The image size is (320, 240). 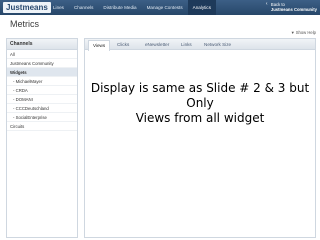 What do you see at coordinates (42, 117) in the screenshot?
I see `sidebar-item-socialenterprise: - SocialEnterprise` at bounding box center [42, 117].